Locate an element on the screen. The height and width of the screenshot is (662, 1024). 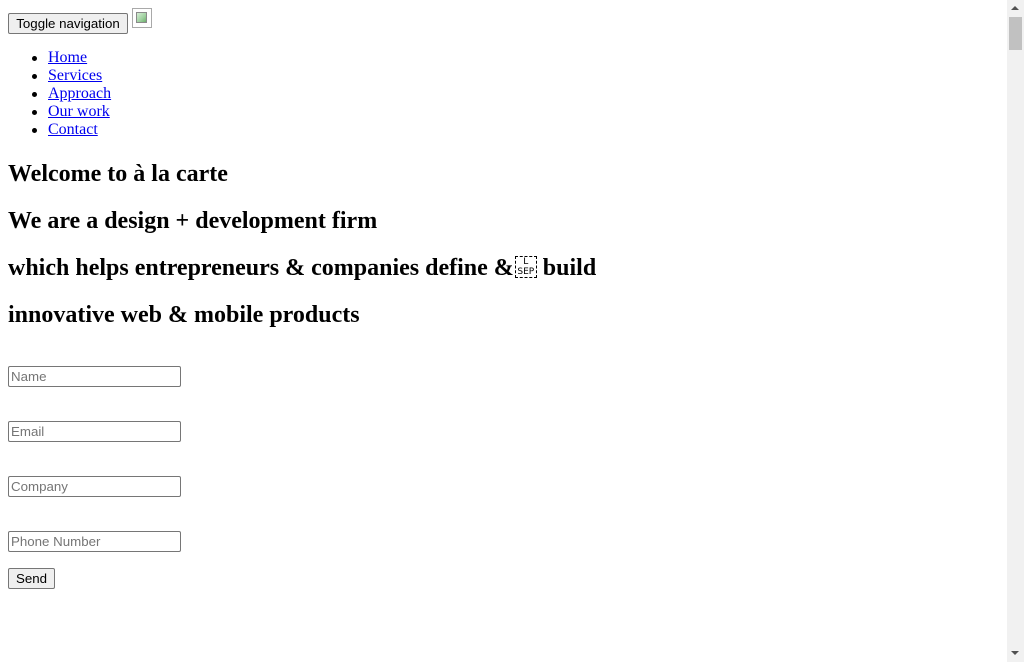
hero-build-text: build is located at coordinates (566, 268).